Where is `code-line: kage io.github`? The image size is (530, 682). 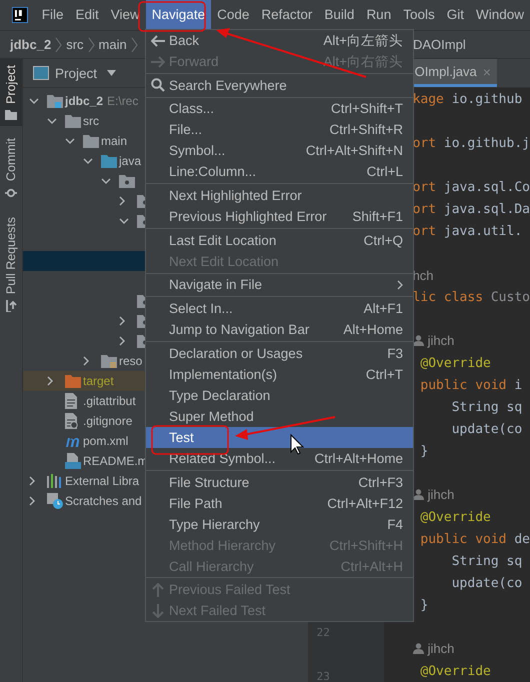
code-line: kage io.github is located at coordinates (467, 99).